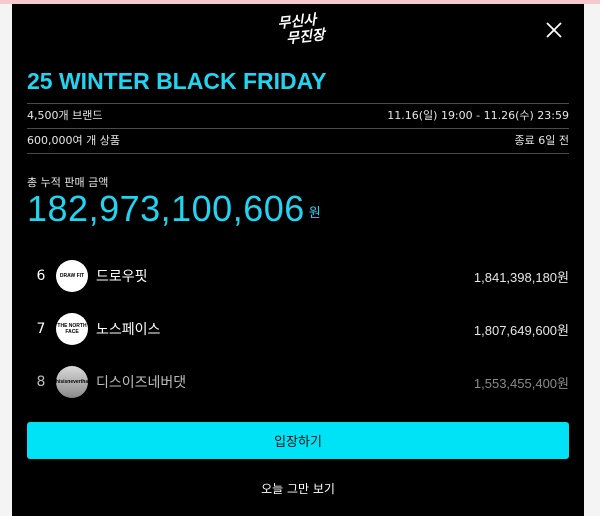 This screenshot has width=600, height=516. I want to click on ranking-row: 8 thisisneverthat 디스이즈네버댓 1,553,455,400원, so click(298, 382).